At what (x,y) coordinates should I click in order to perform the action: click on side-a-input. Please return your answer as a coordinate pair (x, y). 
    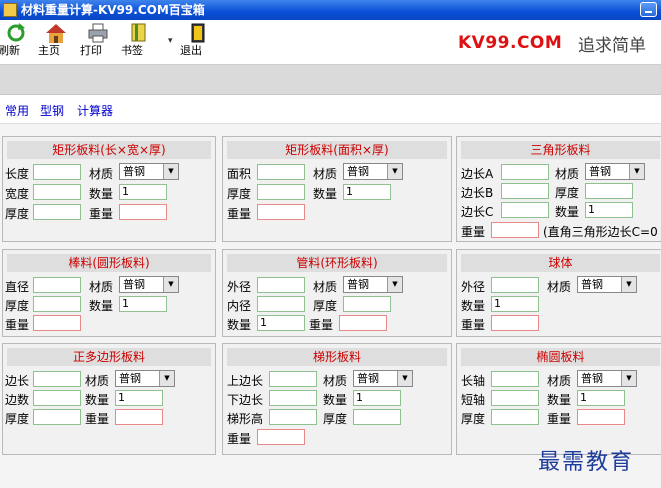
    Looking at the image, I should click on (525, 172).